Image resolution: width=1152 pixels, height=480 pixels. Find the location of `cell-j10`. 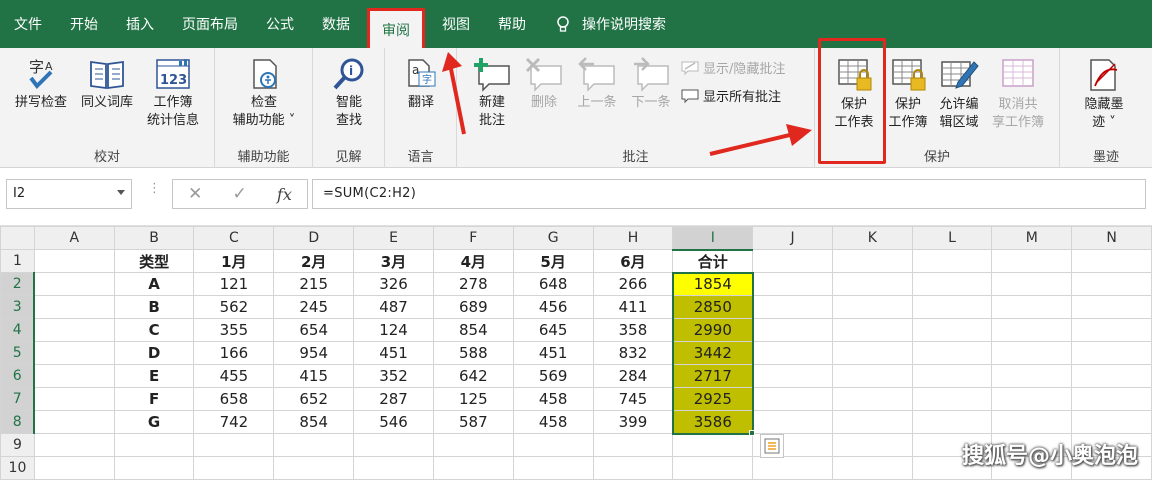

cell-j10 is located at coordinates (792, 468).